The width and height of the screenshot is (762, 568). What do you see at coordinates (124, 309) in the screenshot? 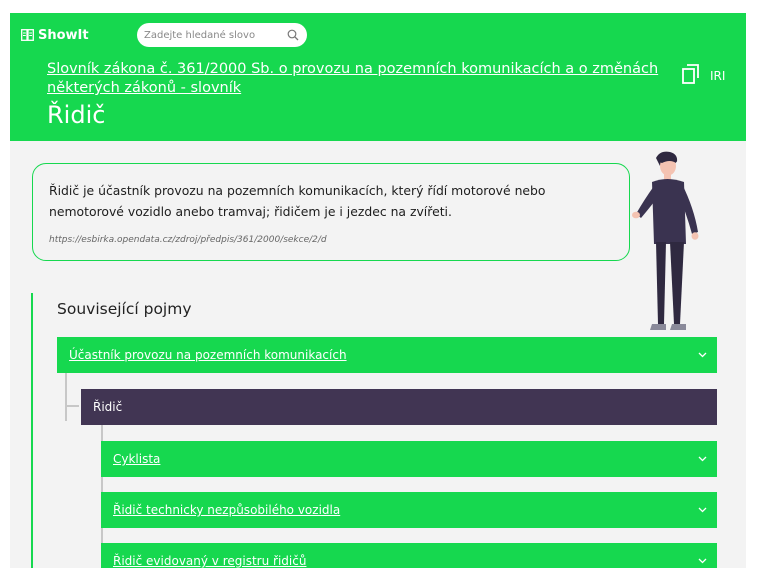
I see `related-terms-heading: Související pojmy` at bounding box center [124, 309].